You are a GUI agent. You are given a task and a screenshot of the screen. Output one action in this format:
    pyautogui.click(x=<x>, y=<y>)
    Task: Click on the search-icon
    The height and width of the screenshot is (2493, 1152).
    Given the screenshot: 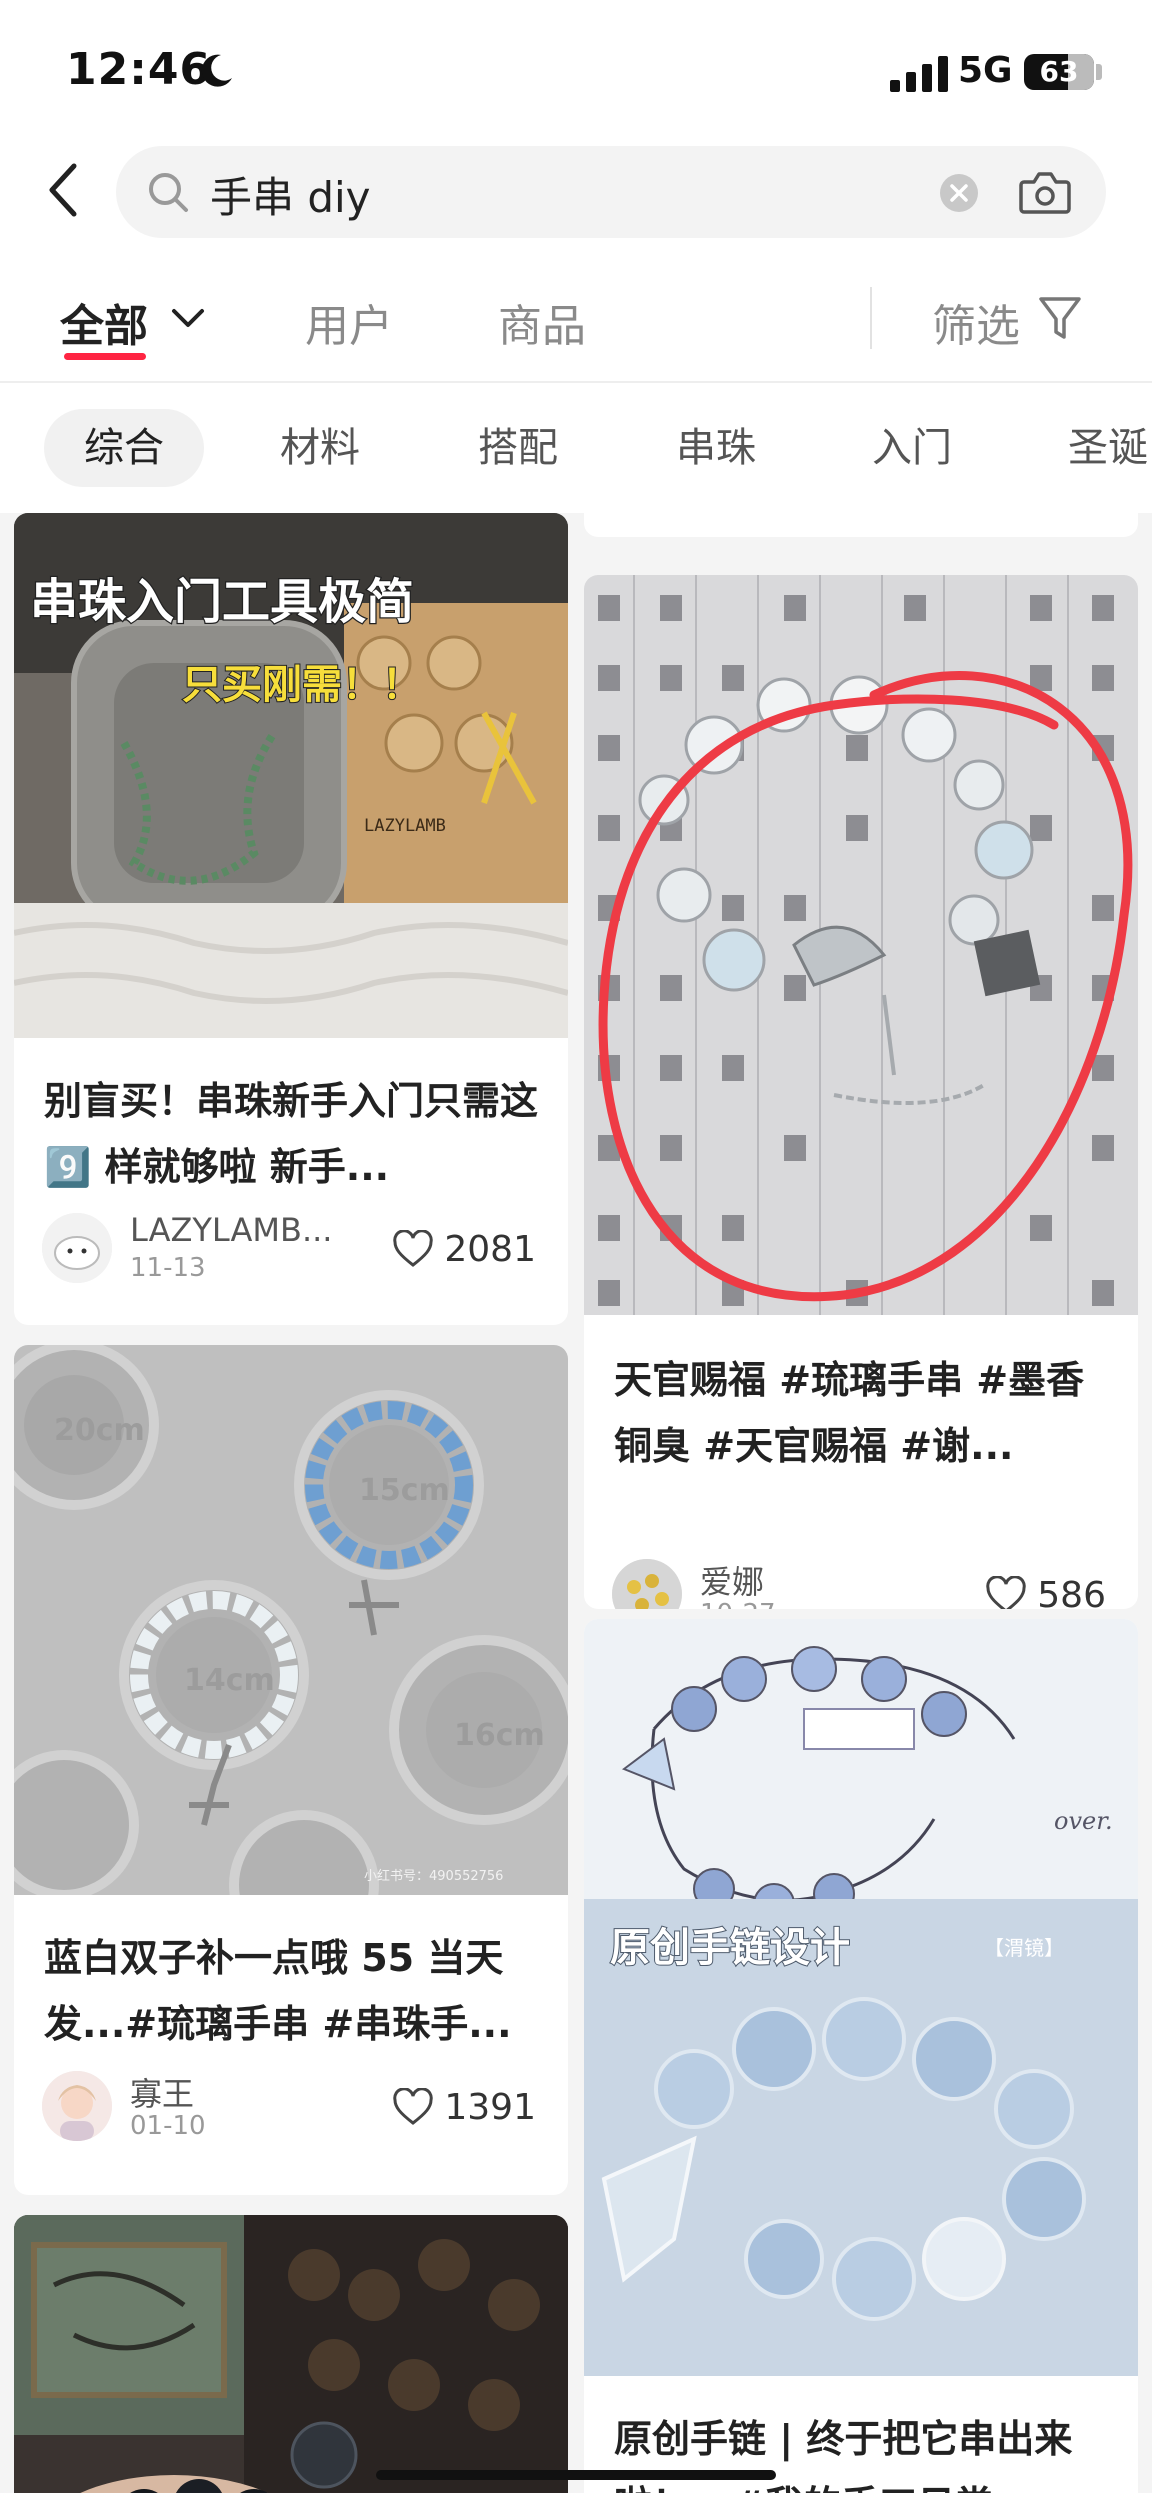 What is the action you would take?
    pyautogui.click(x=168, y=192)
    